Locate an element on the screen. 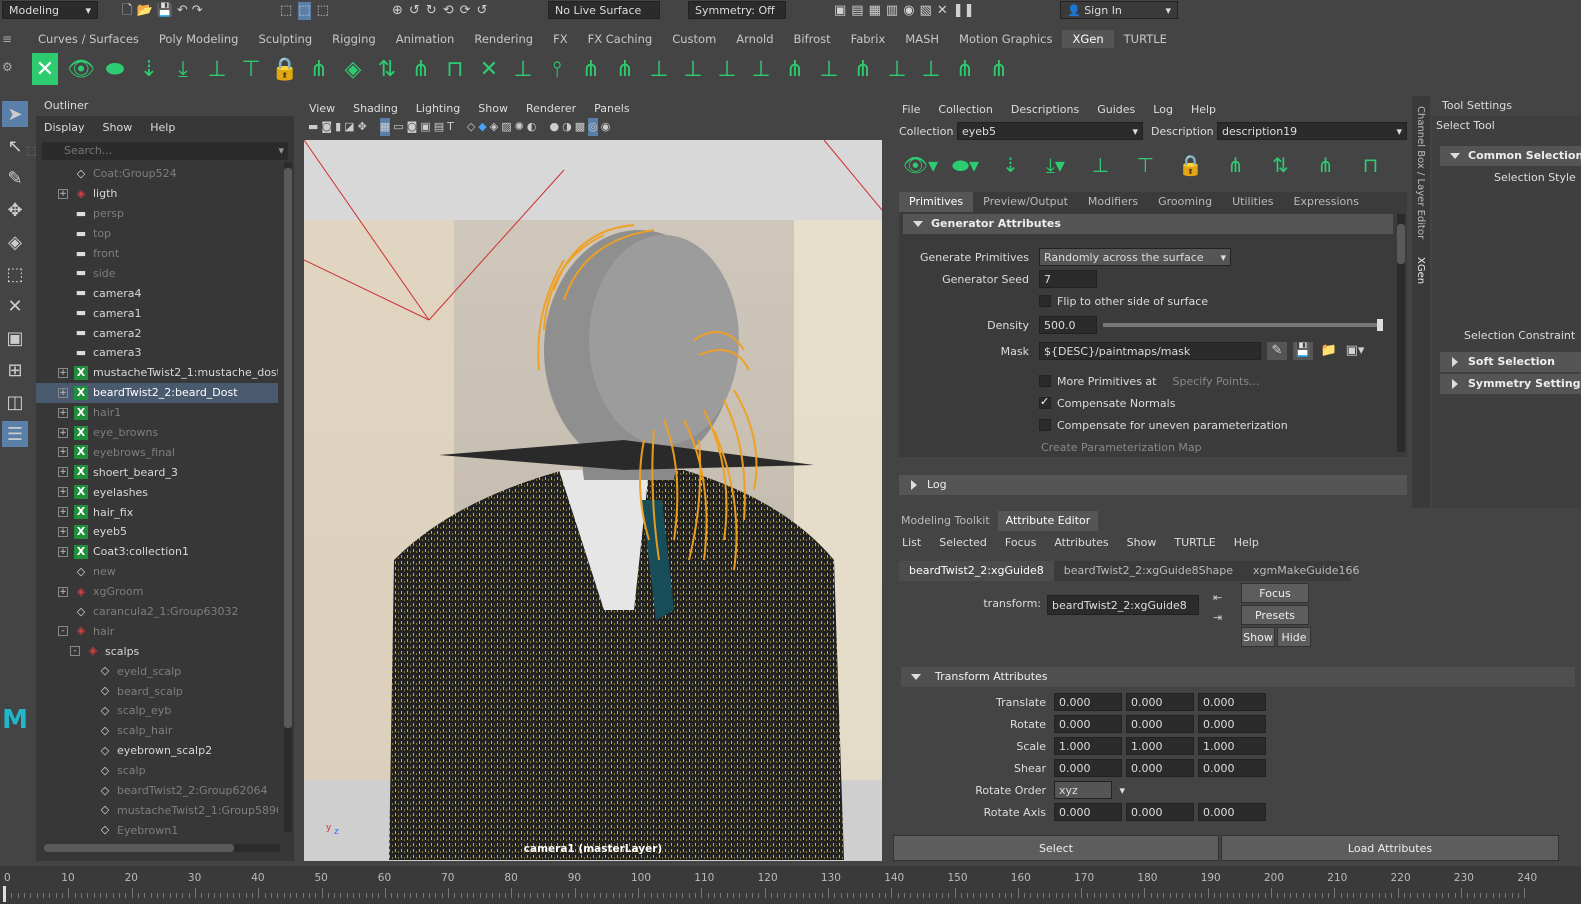 The height and width of the screenshot is (904, 1581). collection-dropdown: eyeb5 ▾ is located at coordinates (1050, 131).